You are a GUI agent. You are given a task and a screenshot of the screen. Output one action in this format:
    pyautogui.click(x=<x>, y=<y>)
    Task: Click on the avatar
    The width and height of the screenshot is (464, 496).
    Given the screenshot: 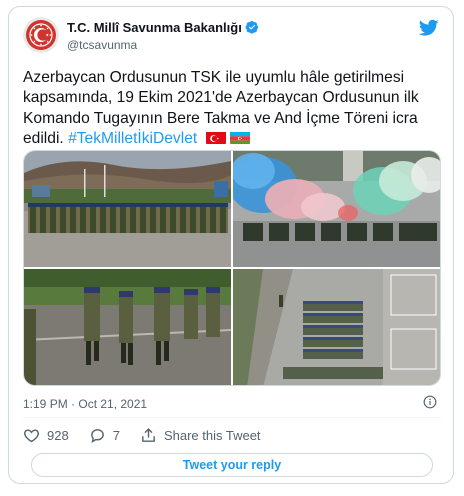 What is the action you would take?
    pyautogui.click(x=41, y=35)
    